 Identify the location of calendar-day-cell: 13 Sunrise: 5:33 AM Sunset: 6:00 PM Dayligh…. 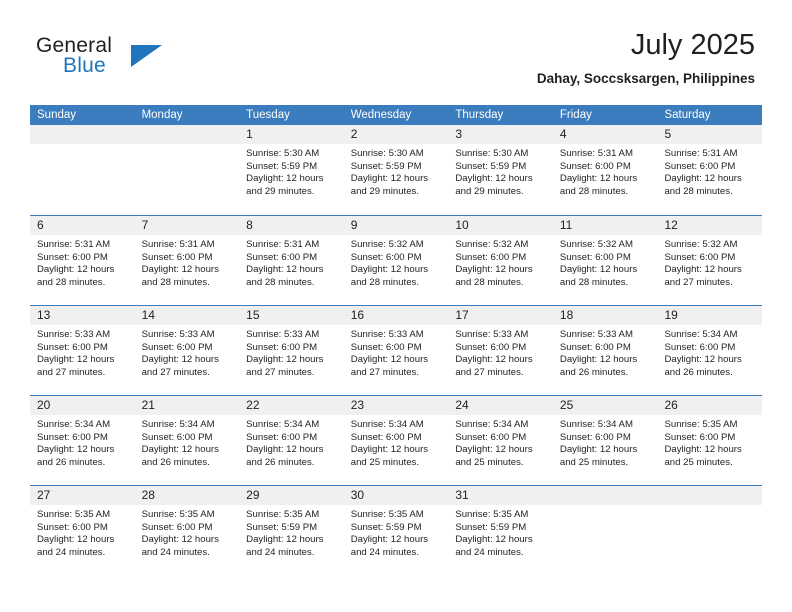
(82, 350).